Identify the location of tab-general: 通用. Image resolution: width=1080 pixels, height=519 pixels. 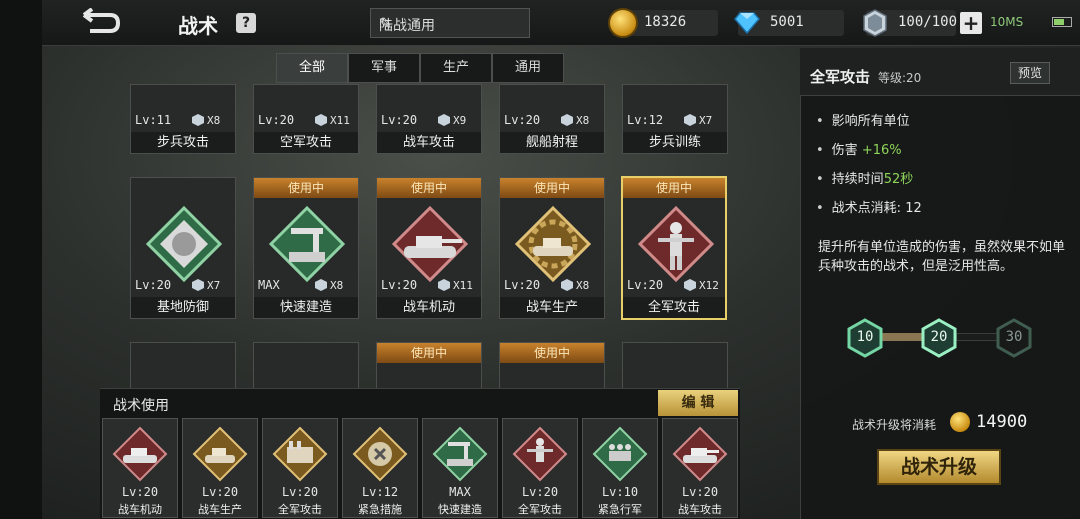
(528, 68).